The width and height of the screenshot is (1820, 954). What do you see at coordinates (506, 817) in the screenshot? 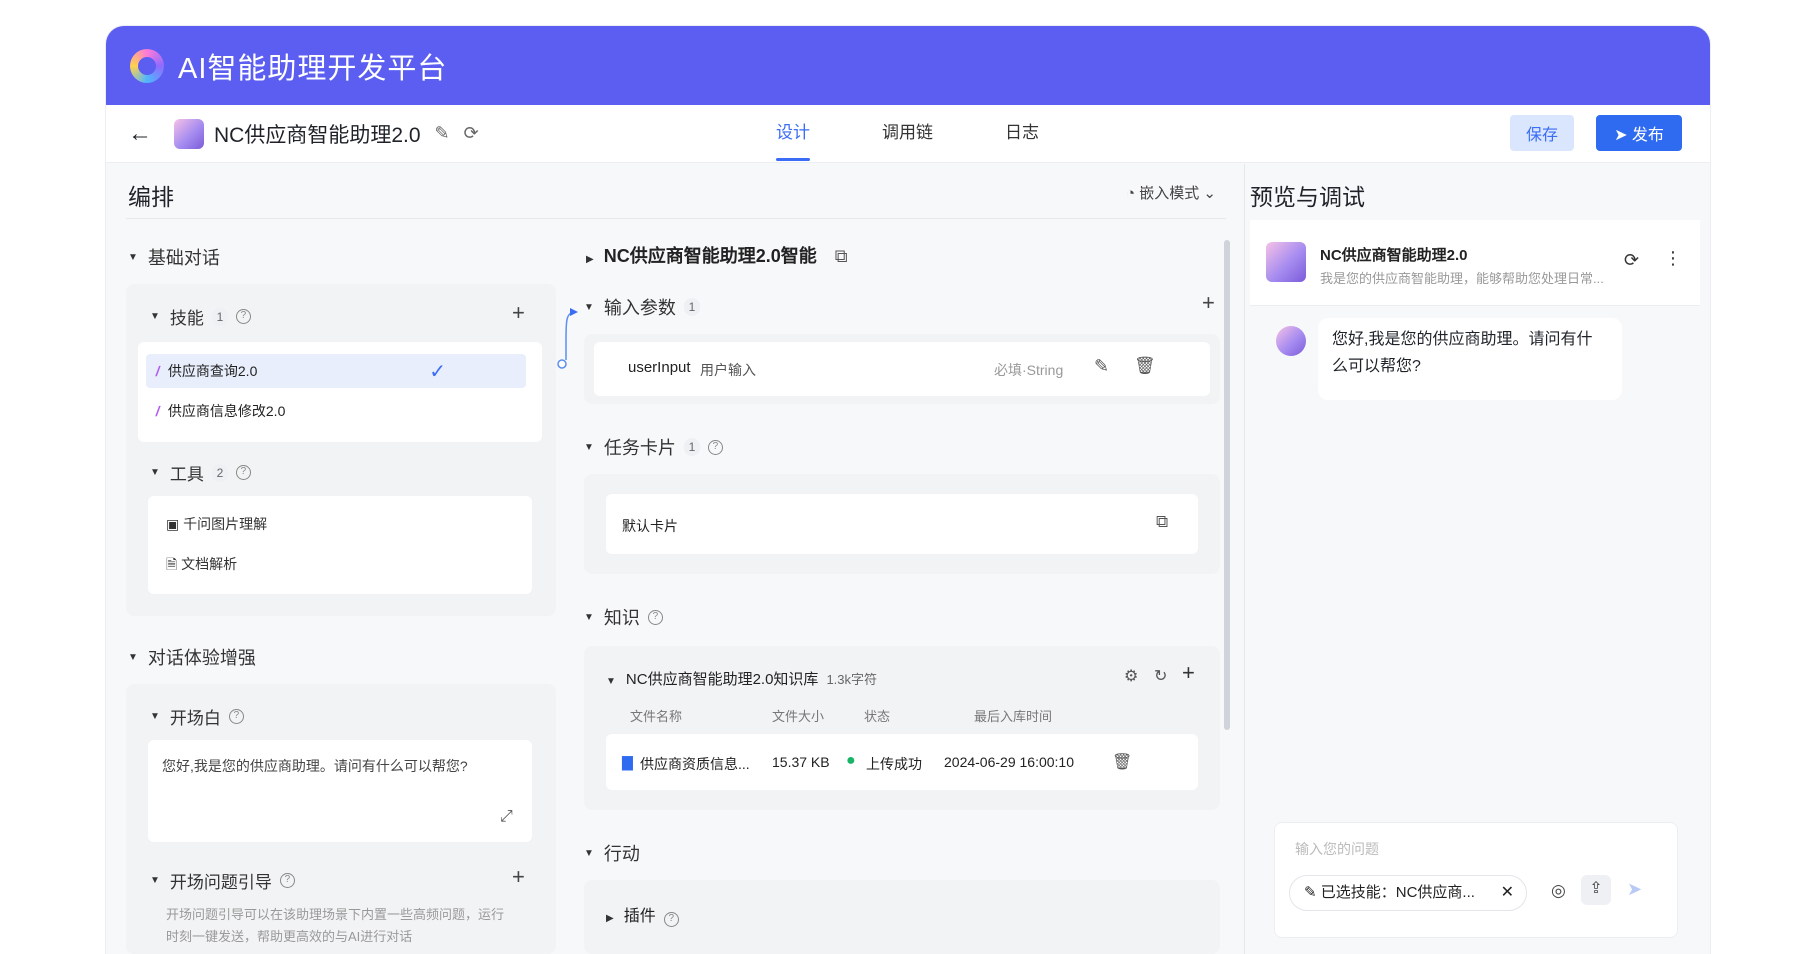
I see `expand-icon: ⤢` at bounding box center [506, 817].